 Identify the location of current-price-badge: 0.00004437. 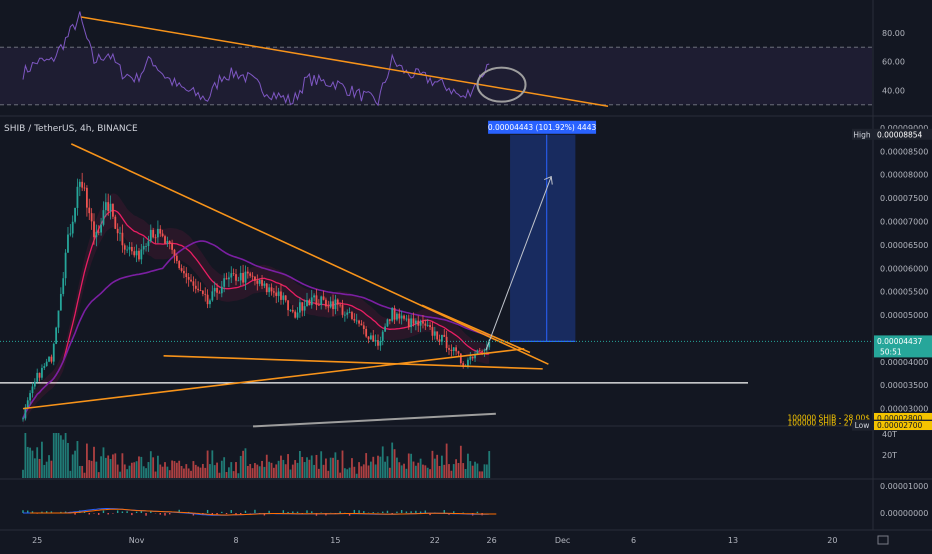
(900, 341).